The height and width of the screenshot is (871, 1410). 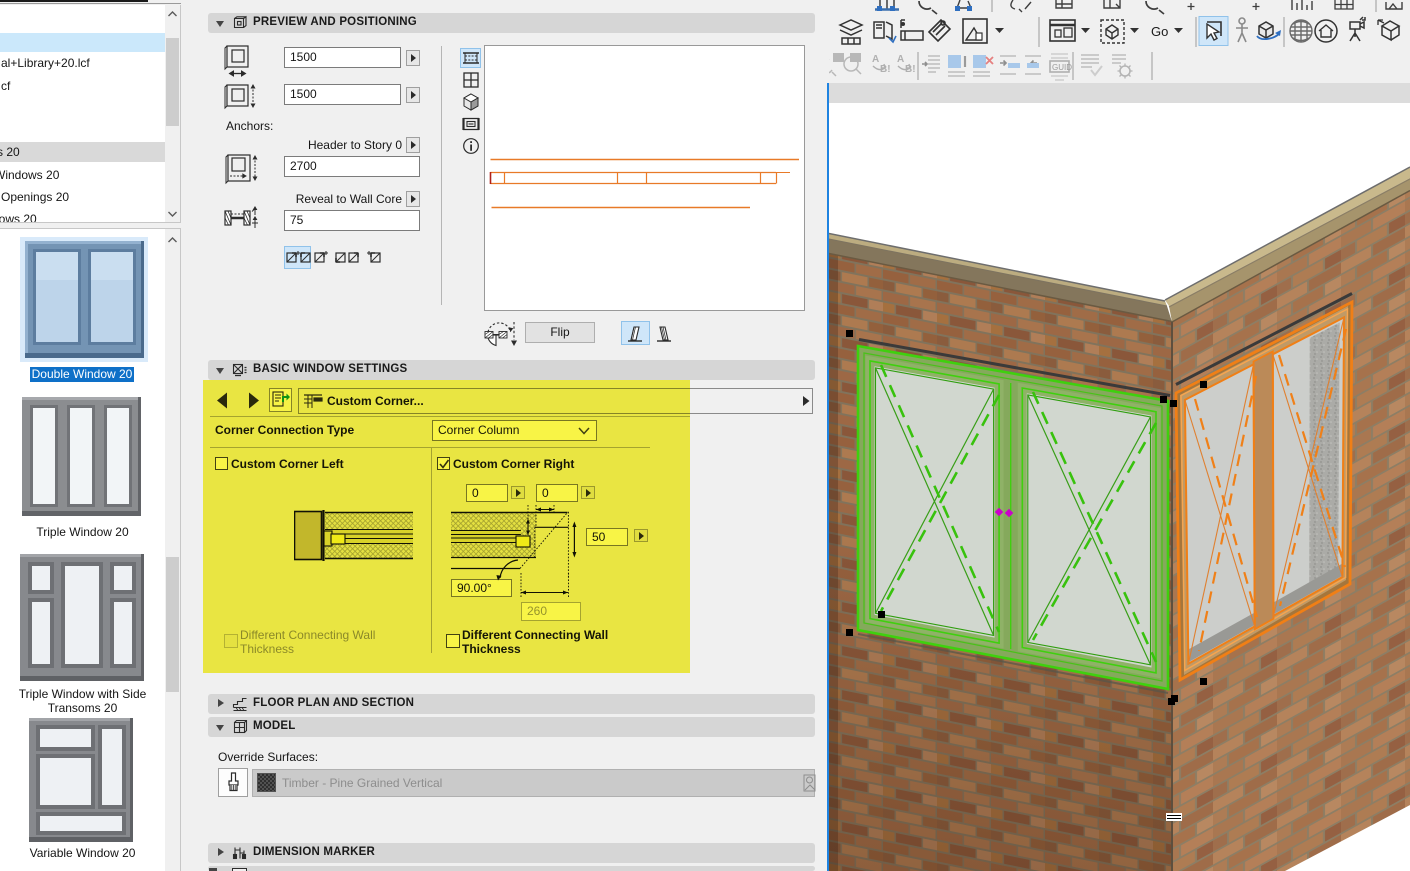 I want to click on svg-text: Go, so click(x=1159, y=31).